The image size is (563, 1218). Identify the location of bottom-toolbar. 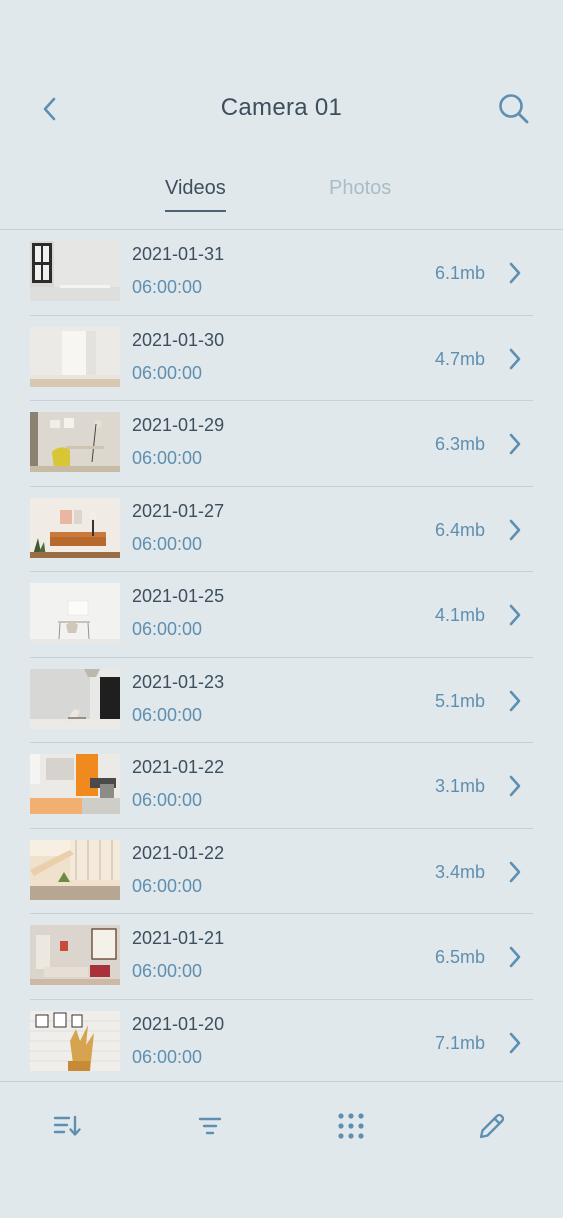
(281, 1127).